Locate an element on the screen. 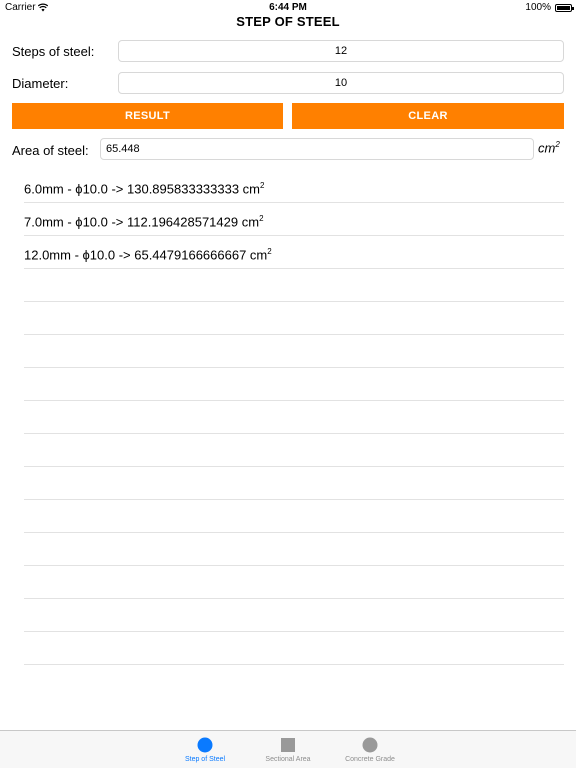 Image resolution: width=576 pixels, height=769 pixels. page-title: STEP OF STEEL is located at coordinates (288, 21).